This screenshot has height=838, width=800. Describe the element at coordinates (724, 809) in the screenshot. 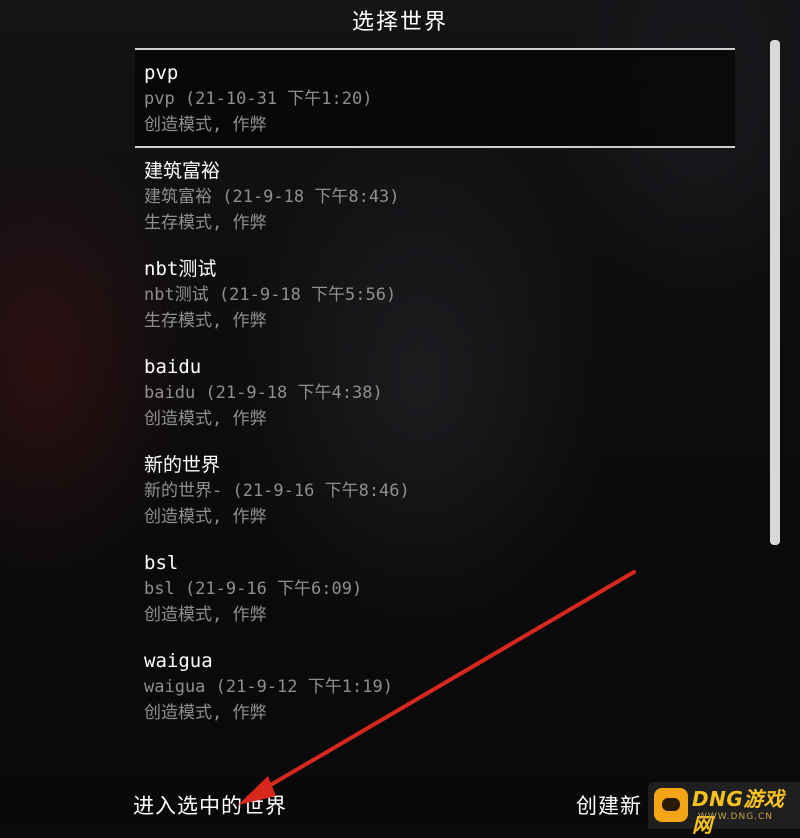

I see `site-watermark: DNG游戏网 WWW.DNG.CN` at that location.